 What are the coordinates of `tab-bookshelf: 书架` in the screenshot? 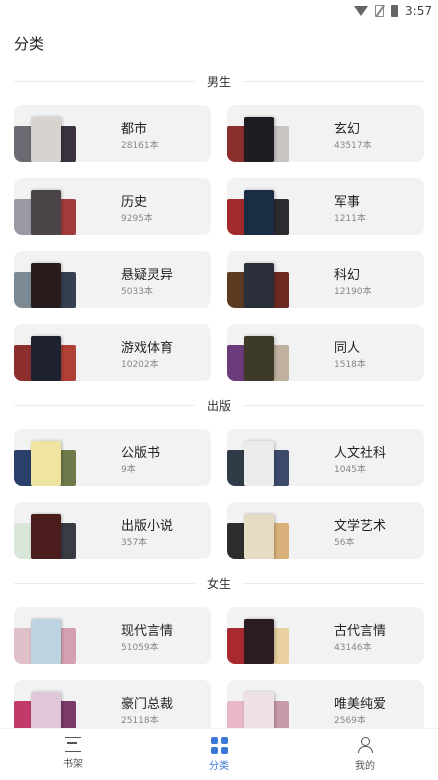 It's located at (73, 754).